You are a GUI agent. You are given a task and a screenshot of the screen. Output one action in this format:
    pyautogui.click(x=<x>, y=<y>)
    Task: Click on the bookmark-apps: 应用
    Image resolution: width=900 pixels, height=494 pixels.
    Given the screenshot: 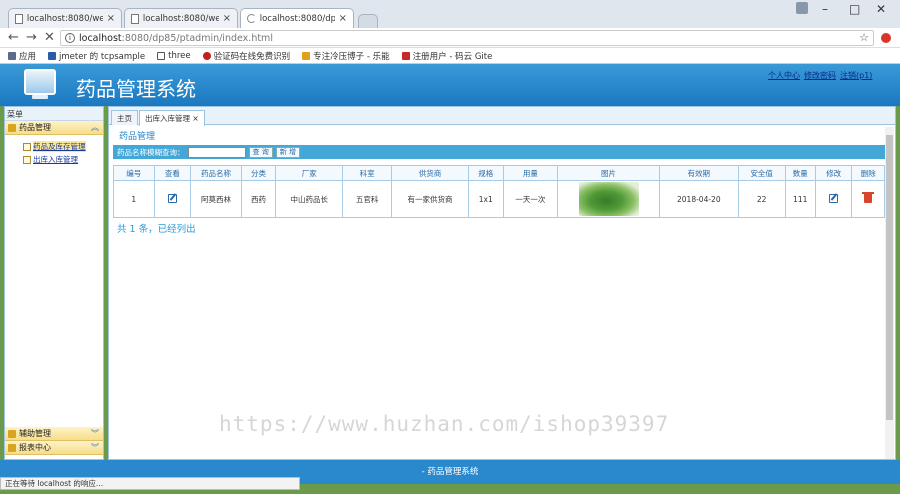 What is the action you would take?
    pyautogui.click(x=22, y=56)
    